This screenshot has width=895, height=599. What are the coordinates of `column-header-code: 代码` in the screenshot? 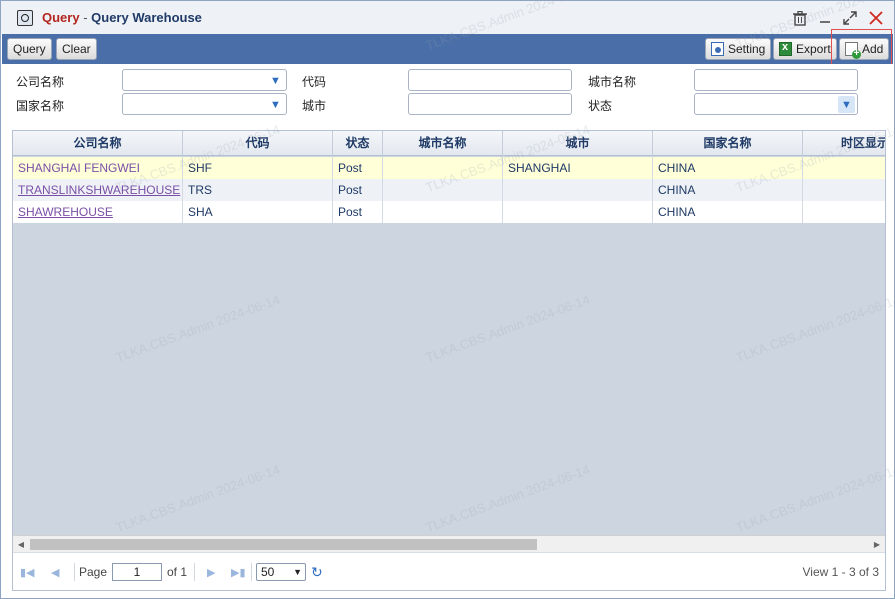 It's located at (258, 143).